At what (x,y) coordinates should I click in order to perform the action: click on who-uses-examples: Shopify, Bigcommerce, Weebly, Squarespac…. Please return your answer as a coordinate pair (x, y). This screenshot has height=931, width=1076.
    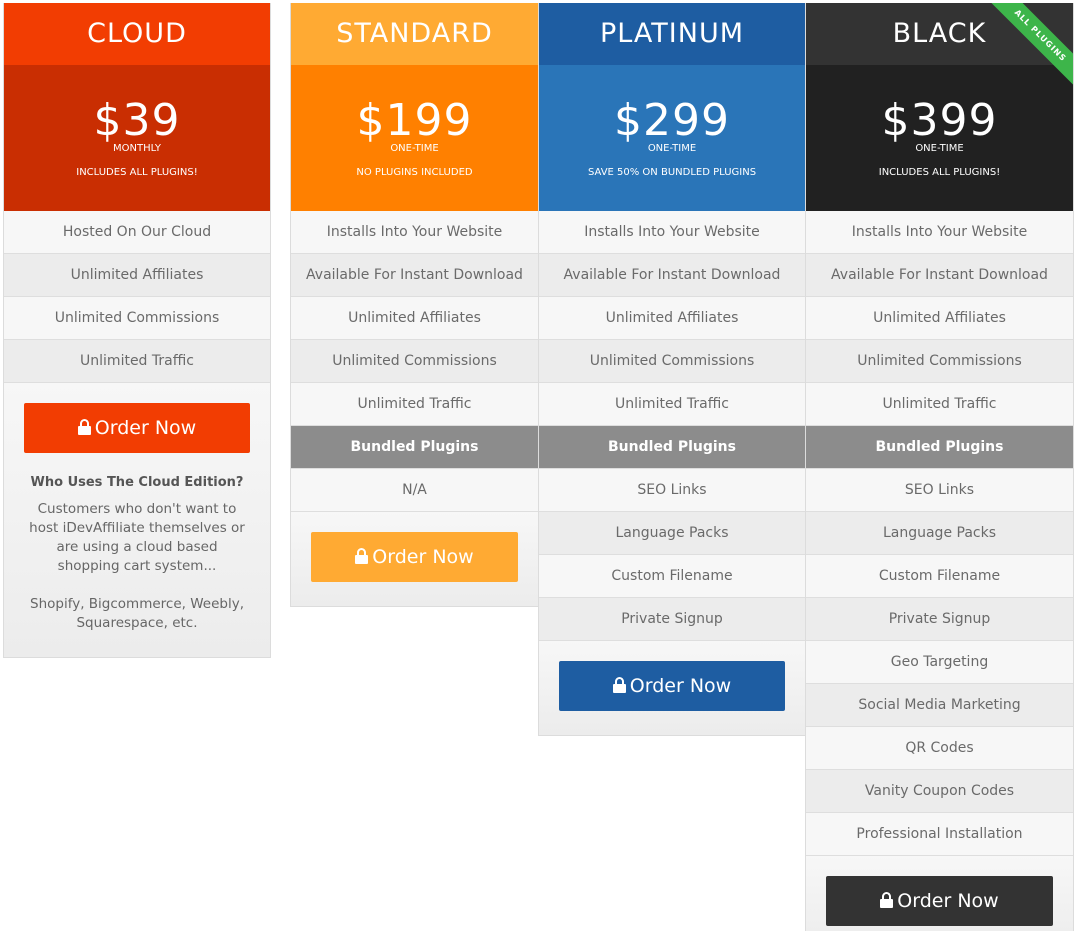
    Looking at the image, I should click on (137, 613).